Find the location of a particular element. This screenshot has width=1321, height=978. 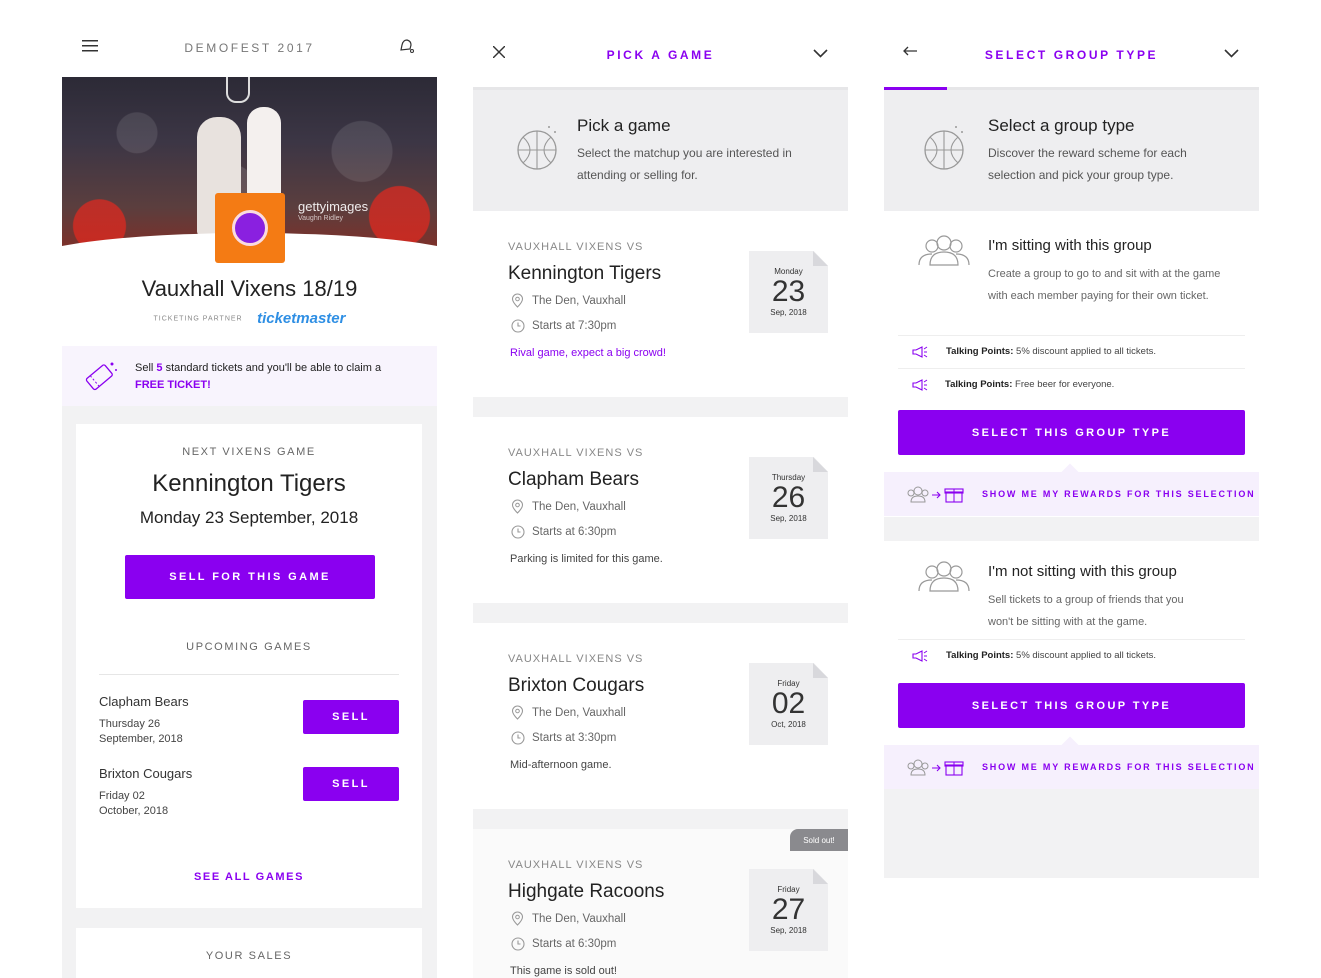

upcoming-game-date: Thursday 26 September, 2018 is located at coordinates (141, 731).